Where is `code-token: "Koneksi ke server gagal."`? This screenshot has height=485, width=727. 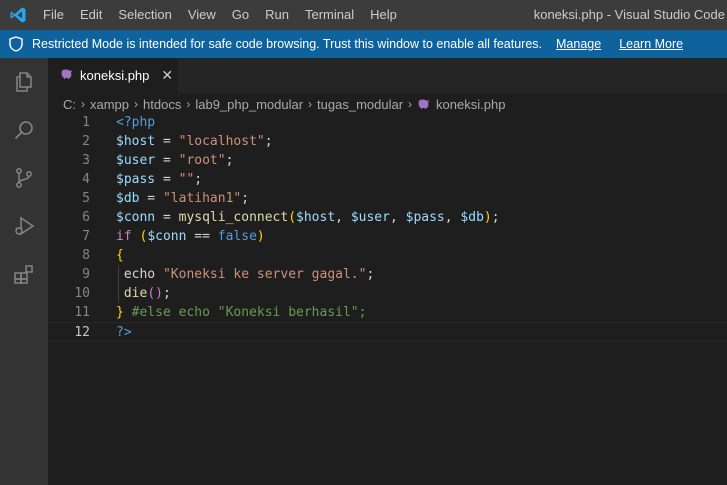
code-token: "Koneksi ke server gagal." is located at coordinates (264, 274).